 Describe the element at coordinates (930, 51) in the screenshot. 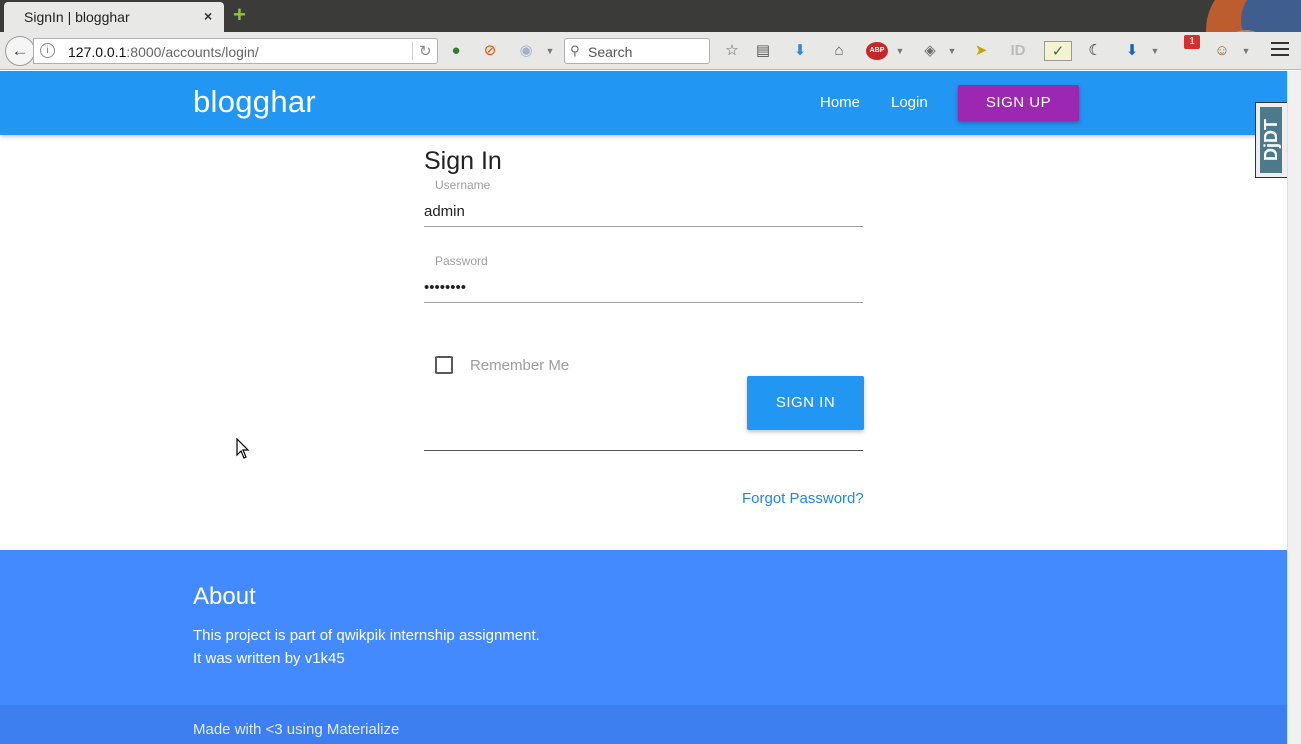

I see `privacy-extension-icon: ◈` at that location.